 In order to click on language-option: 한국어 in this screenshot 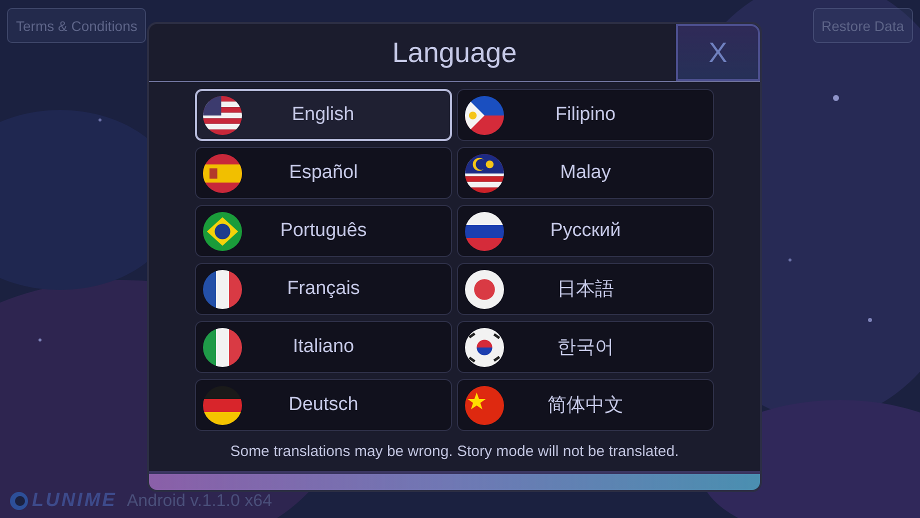, I will do `click(585, 347)`.